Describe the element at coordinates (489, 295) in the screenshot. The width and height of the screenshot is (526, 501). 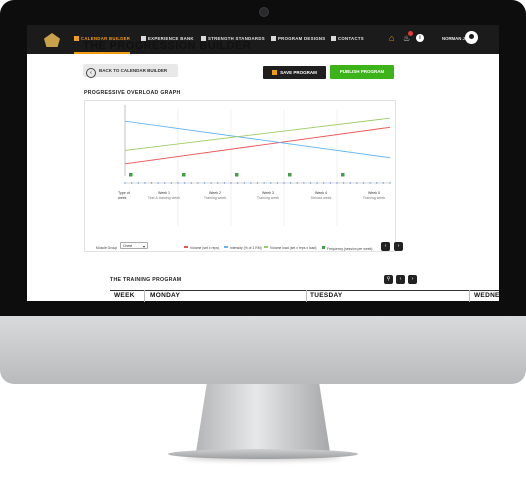
I see `column-header-wednesday: WEDNES` at that location.